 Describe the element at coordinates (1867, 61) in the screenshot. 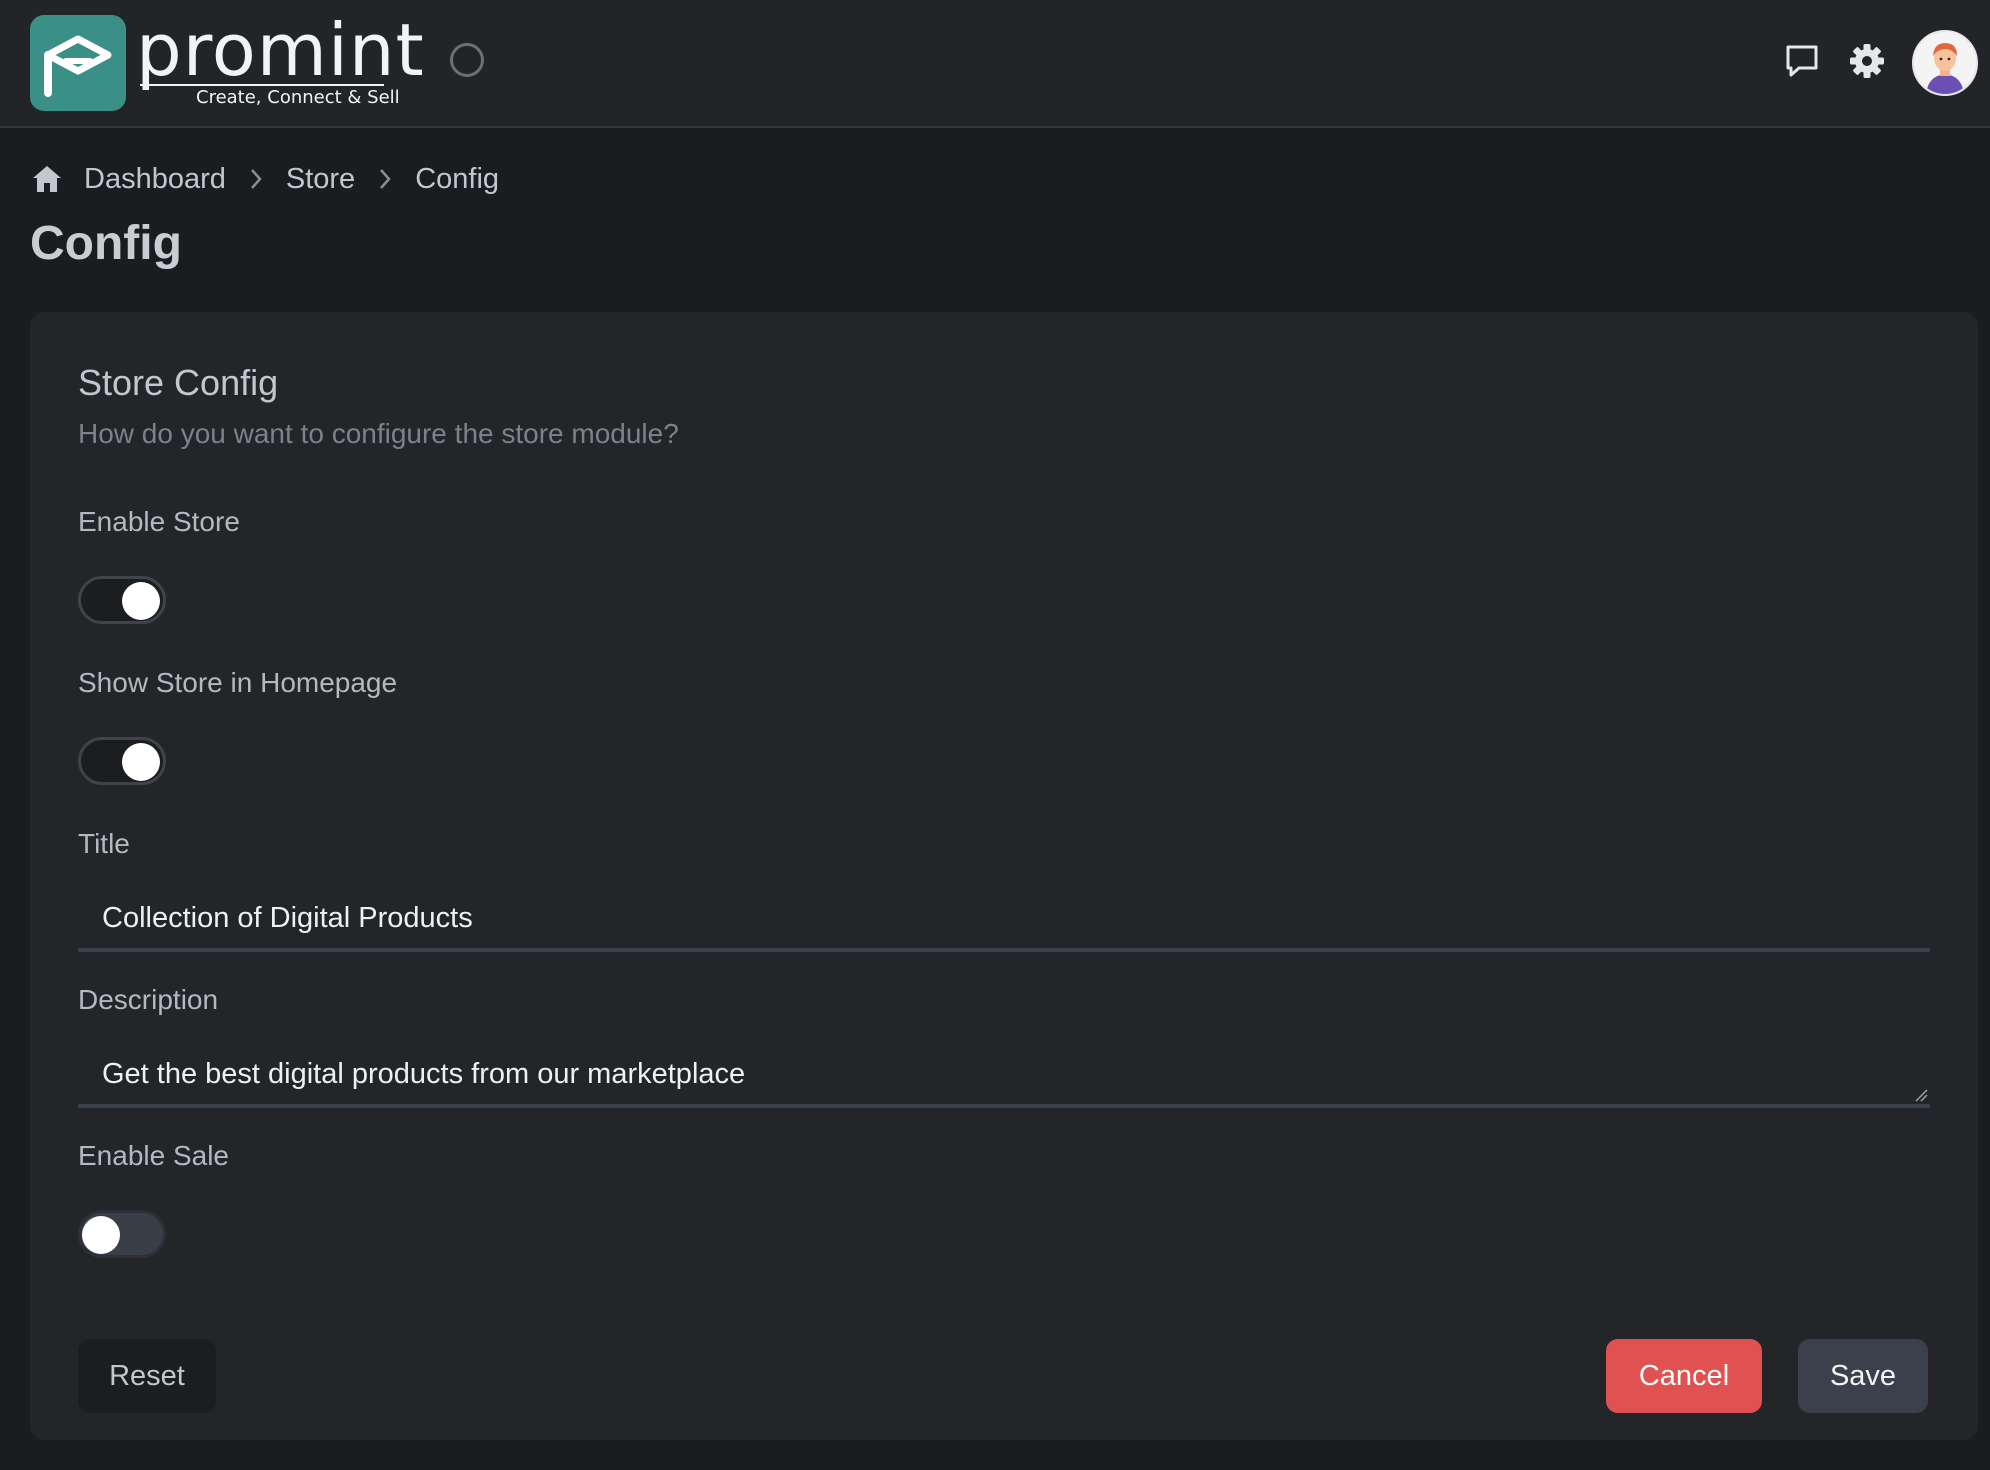

I see `gear-icon` at that location.